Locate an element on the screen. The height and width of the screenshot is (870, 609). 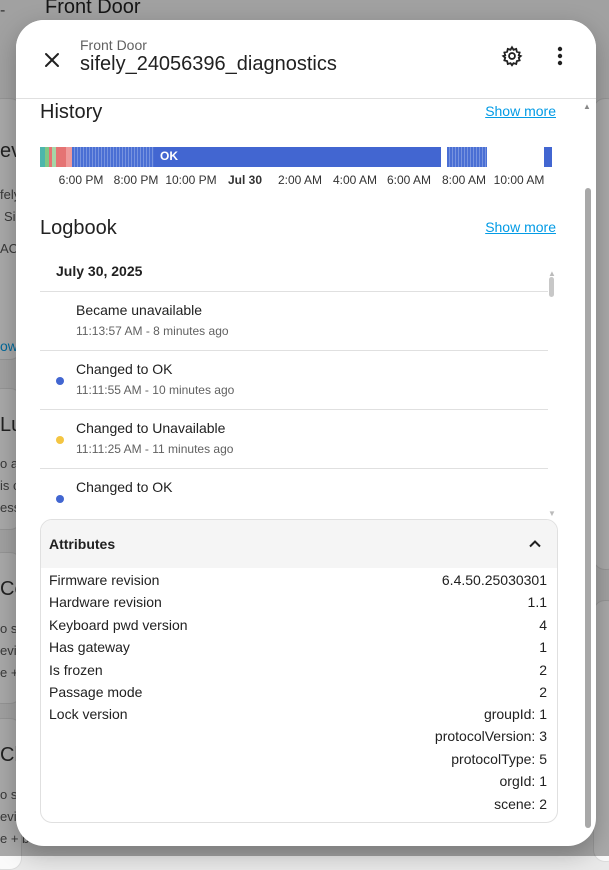
logbook-scrollbar is located at coordinates (551, 287).